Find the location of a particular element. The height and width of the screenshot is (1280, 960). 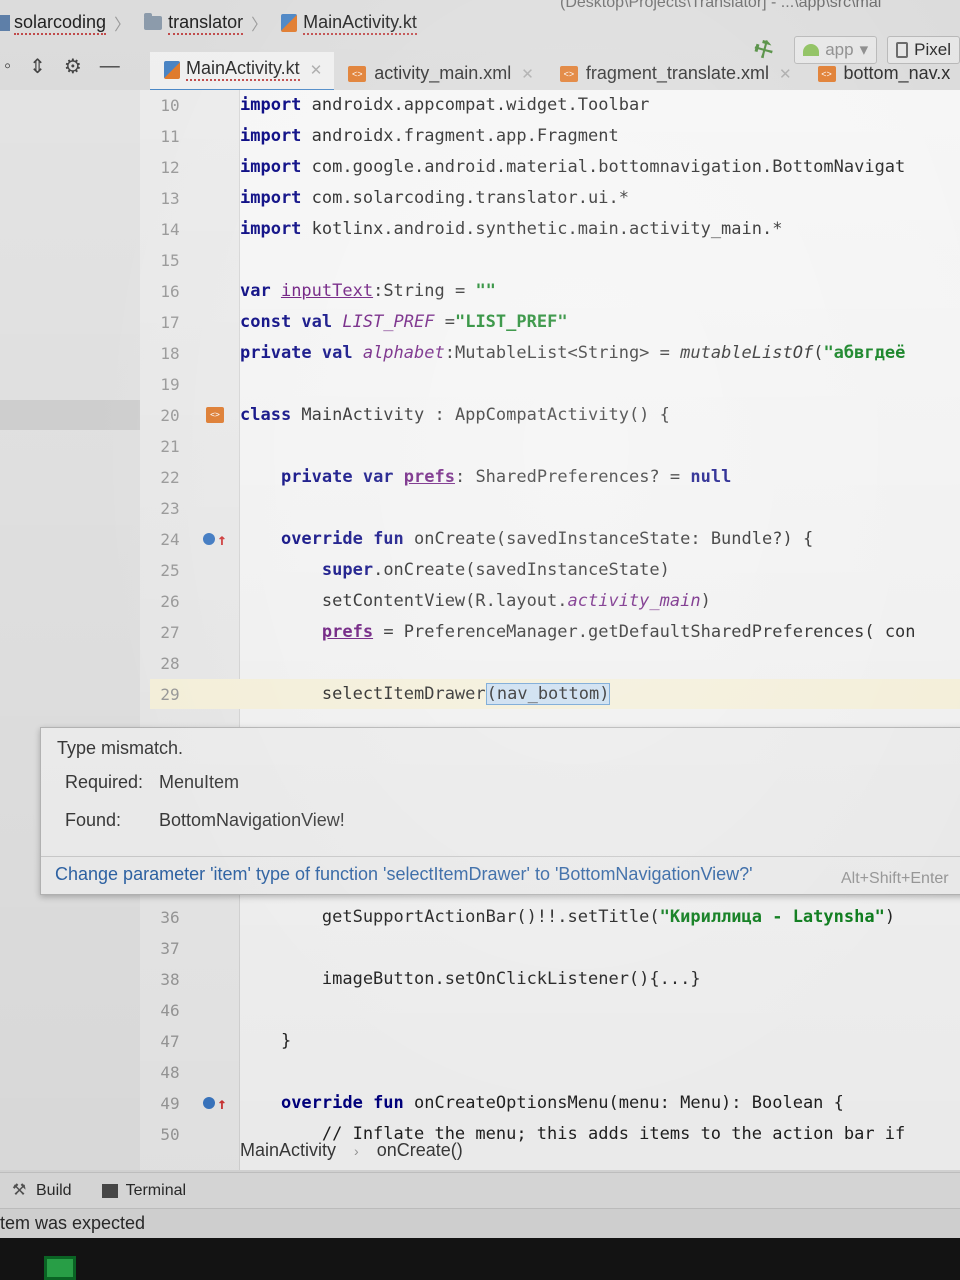

code-text: import androidx.appcompat.widget.Toolbar is located at coordinates (445, 105).